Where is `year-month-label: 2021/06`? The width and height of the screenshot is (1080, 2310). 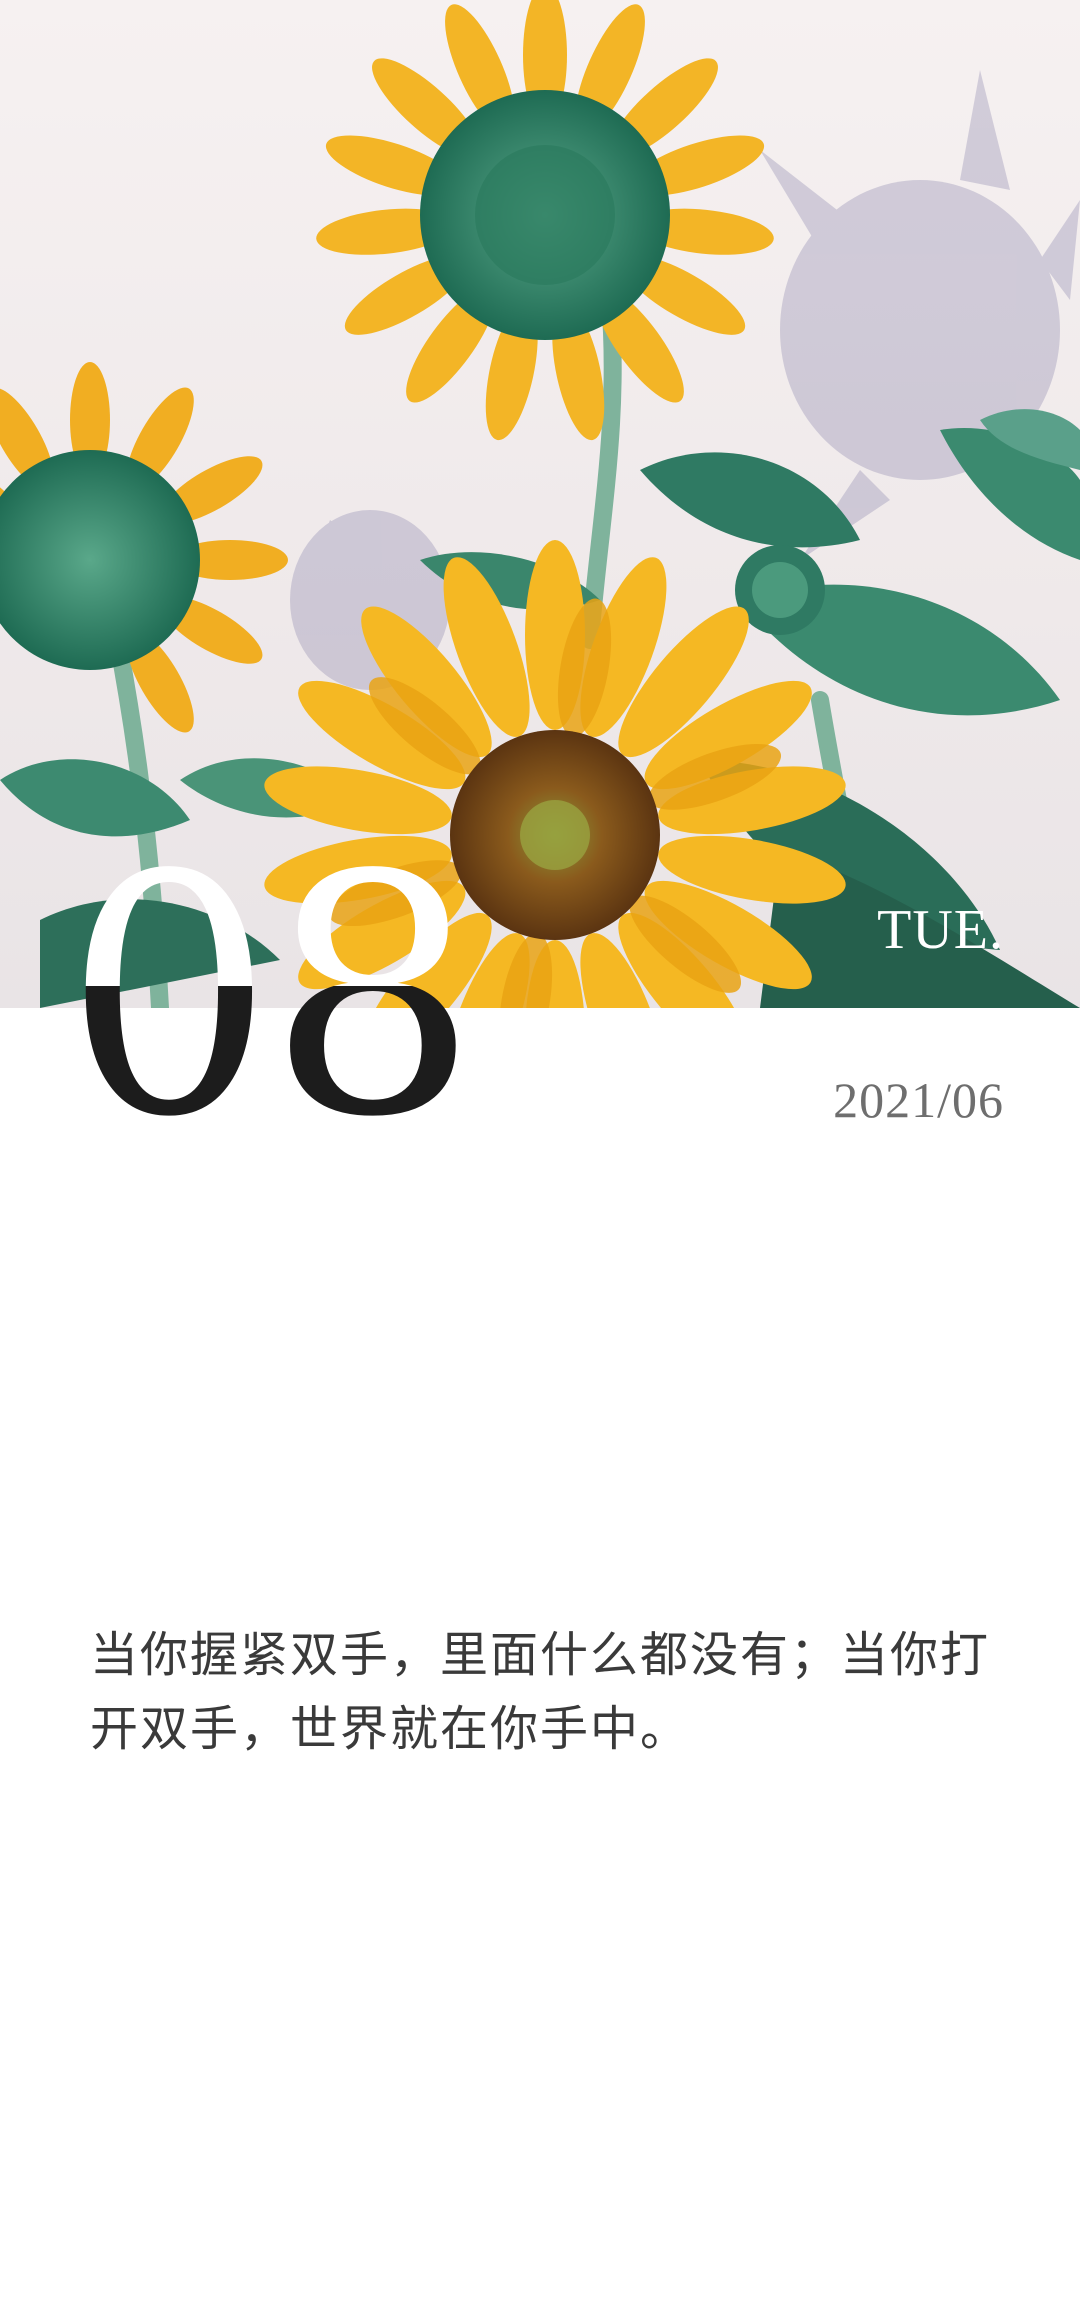 year-month-label: 2021/06 is located at coordinates (918, 1100).